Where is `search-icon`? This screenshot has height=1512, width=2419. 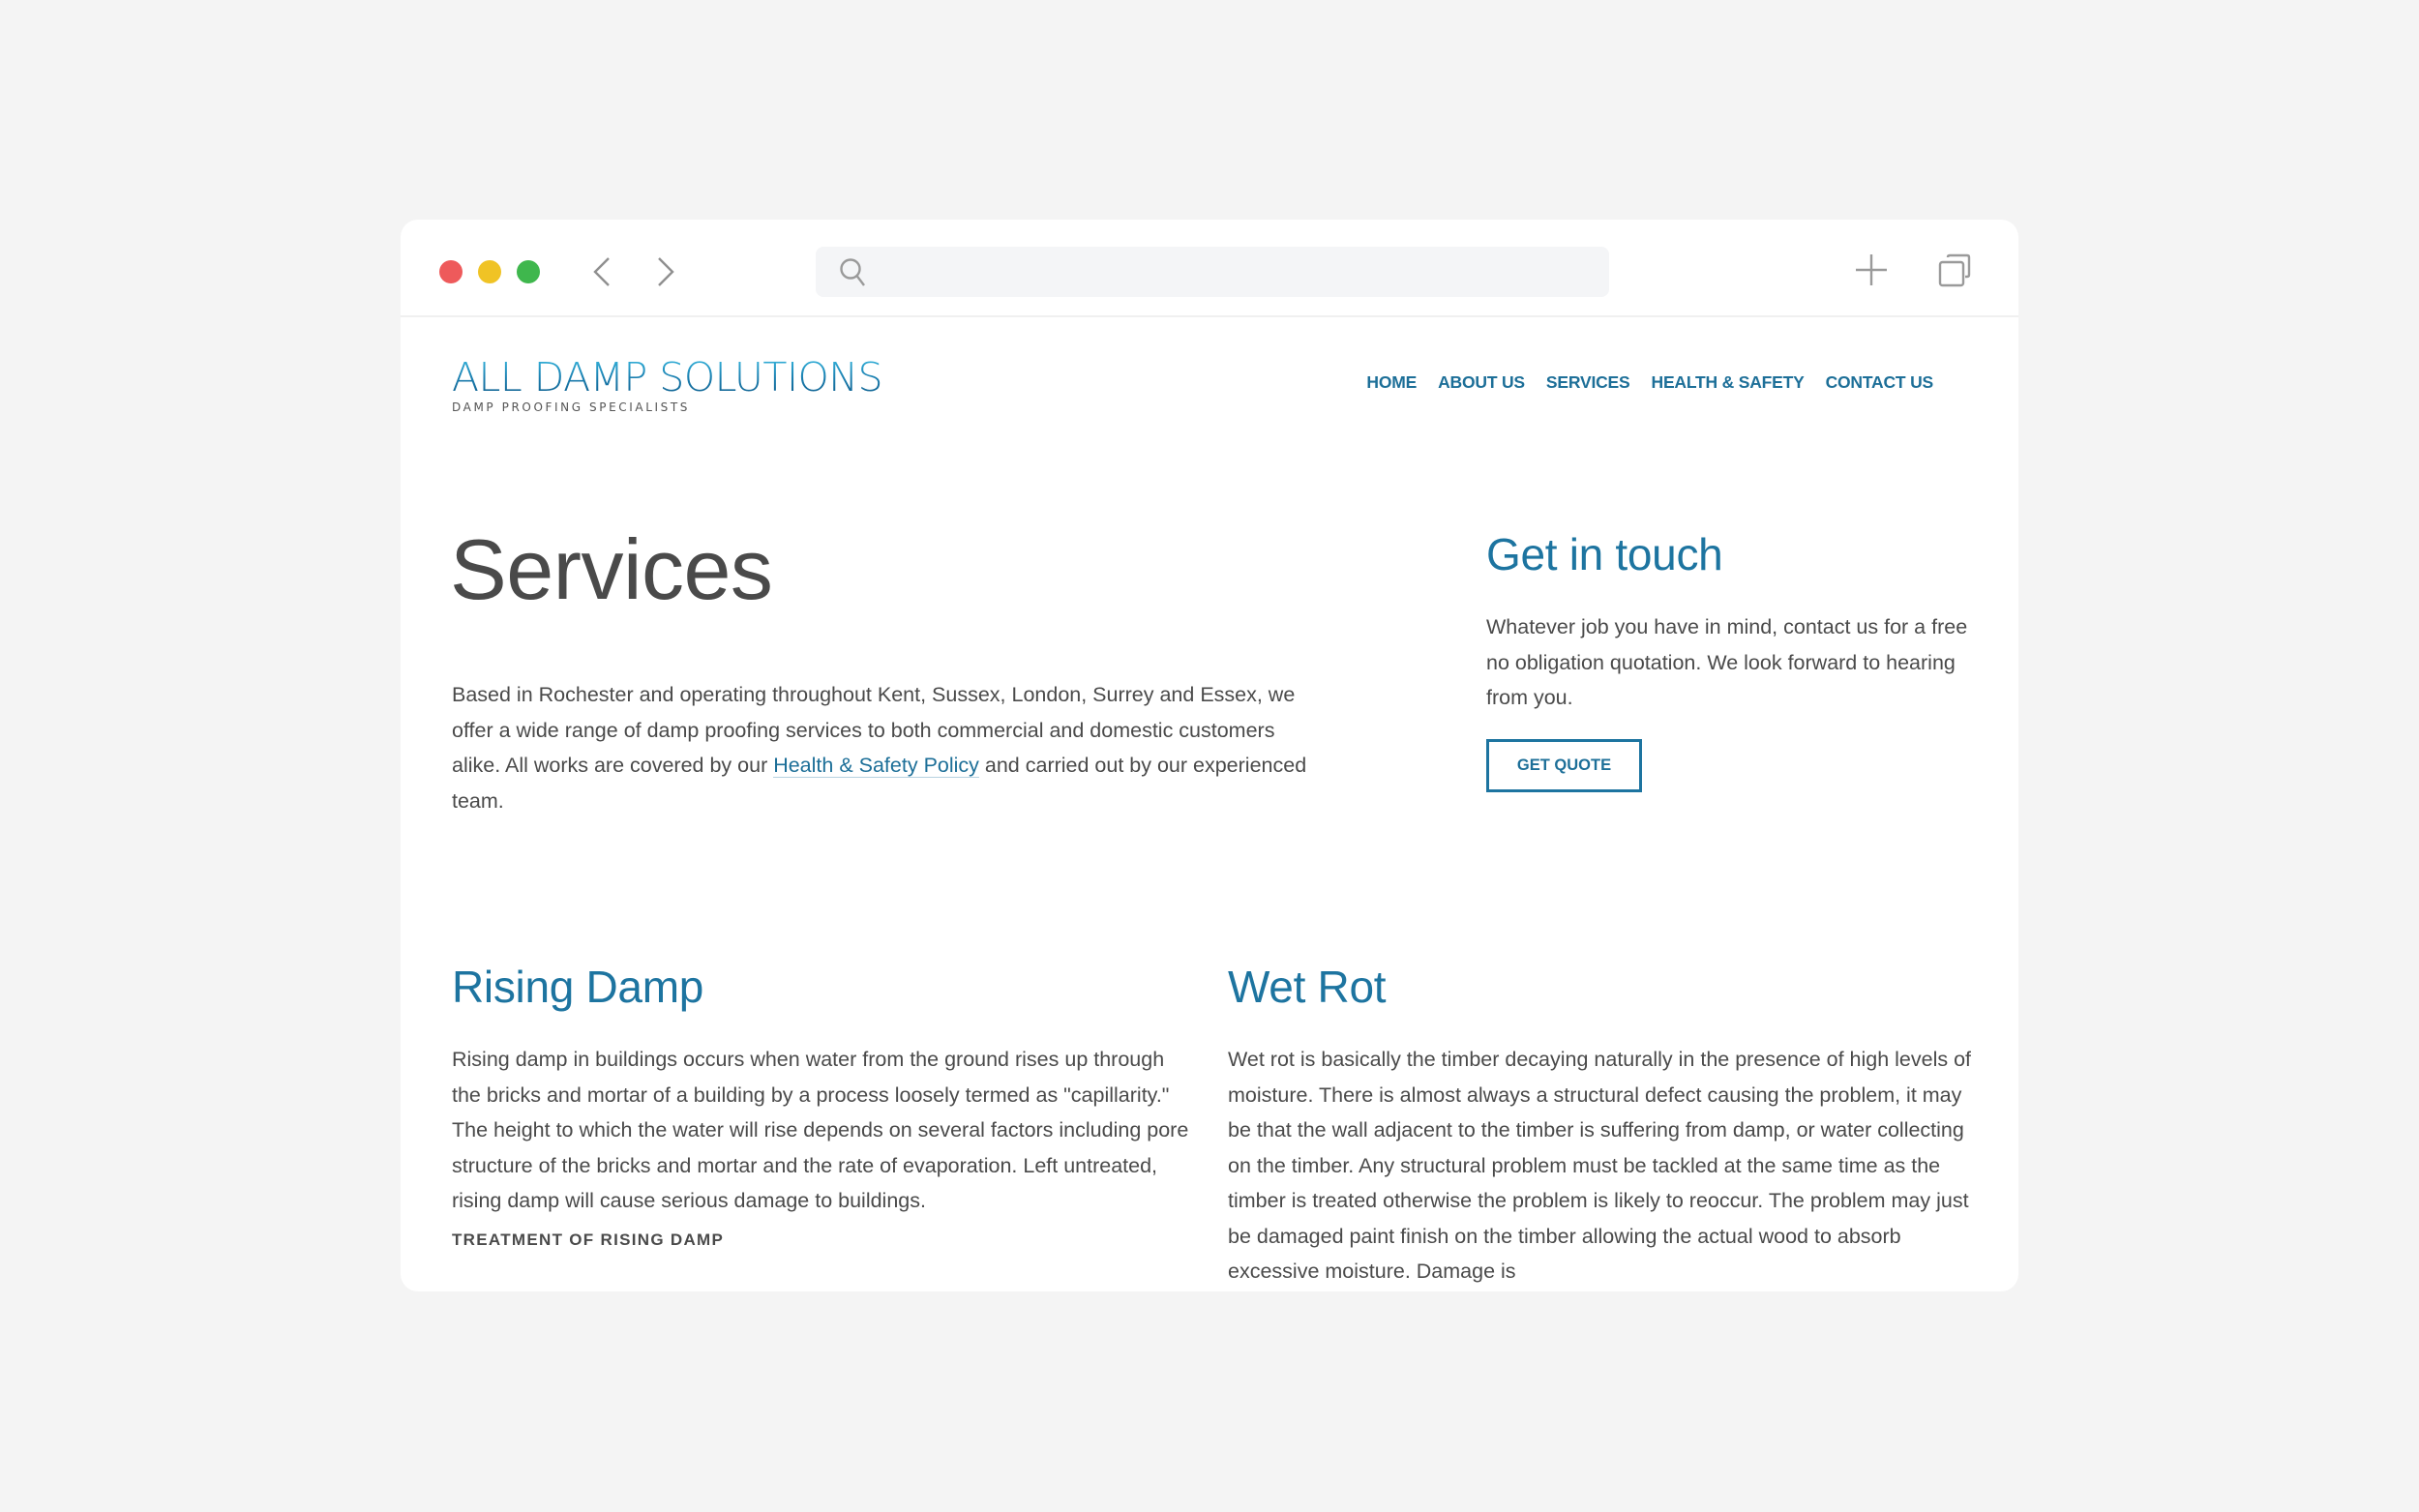 search-icon is located at coordinates (852, 272).